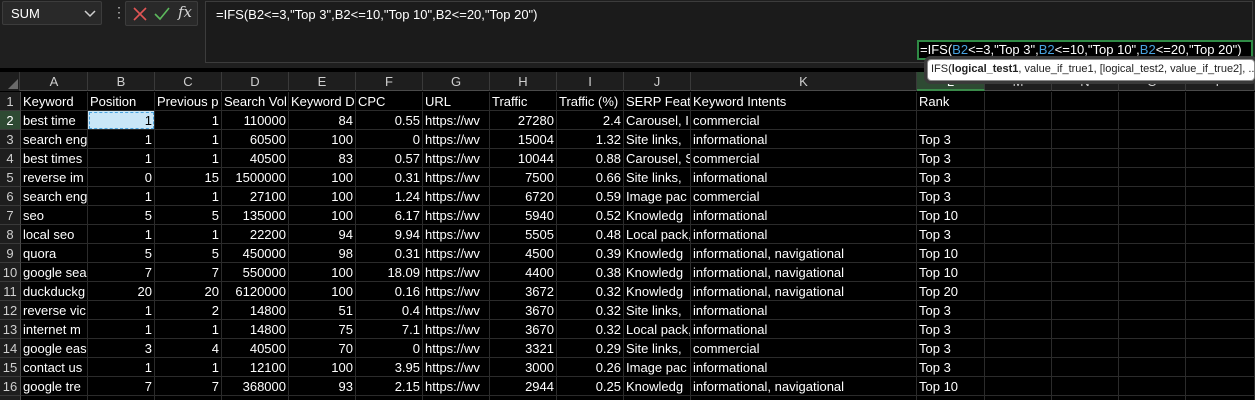  Describe the element at coordinates (54, 291) in the screenshot. I see `cell: duckduckg` at that location.